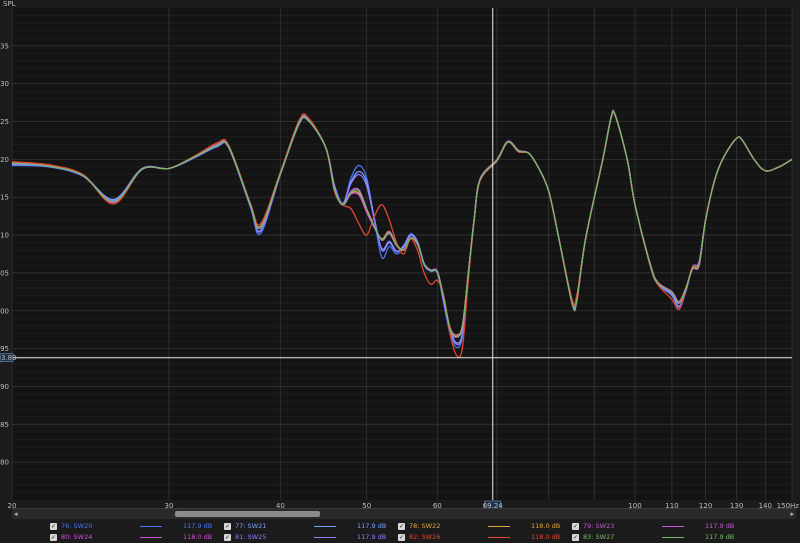  Describe the element at coordinates (4, 122) in the screenshot. I see `y-tick-label: 125` at that location.